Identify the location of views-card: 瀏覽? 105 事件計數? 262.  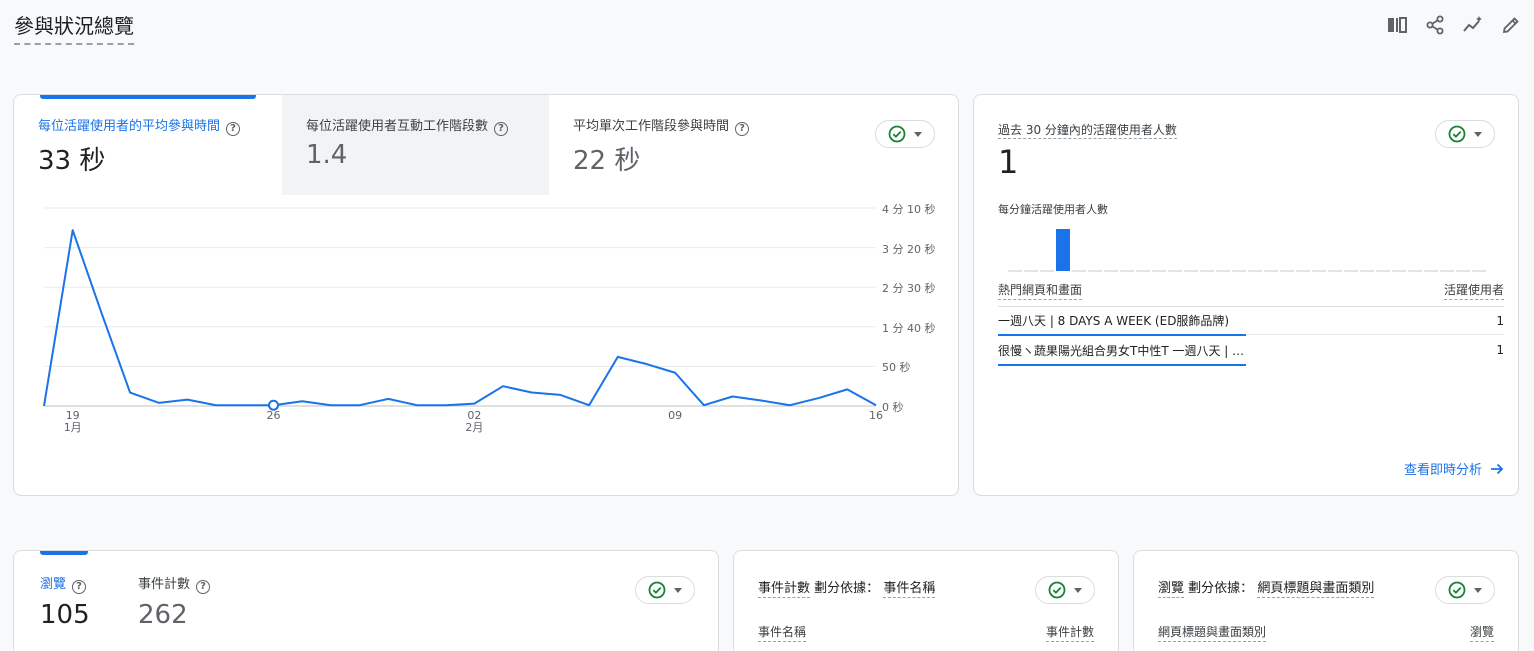
(366, 600).